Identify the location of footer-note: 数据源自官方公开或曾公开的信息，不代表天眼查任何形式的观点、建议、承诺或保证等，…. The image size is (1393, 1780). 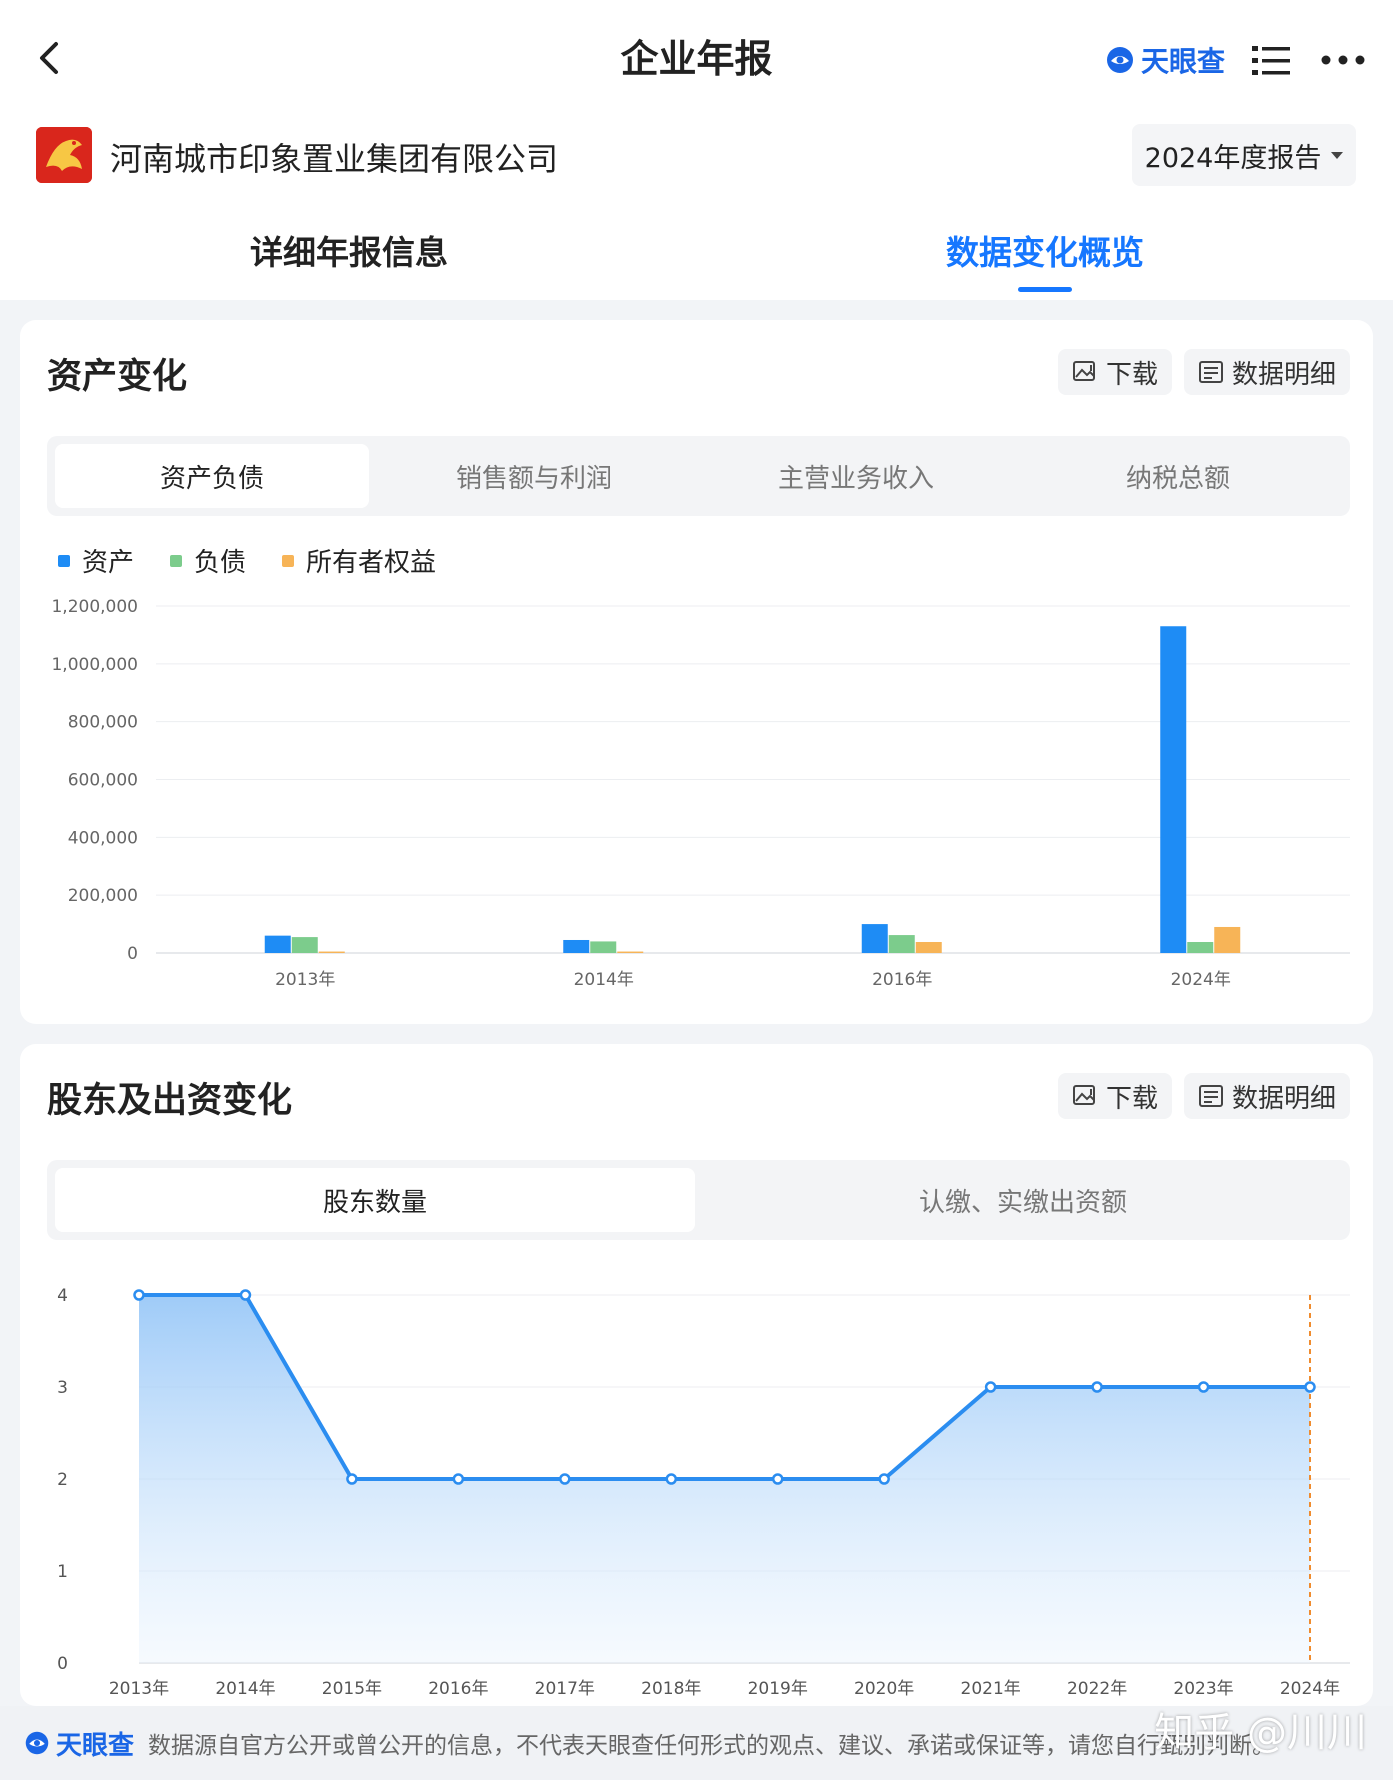
(712, 1746).